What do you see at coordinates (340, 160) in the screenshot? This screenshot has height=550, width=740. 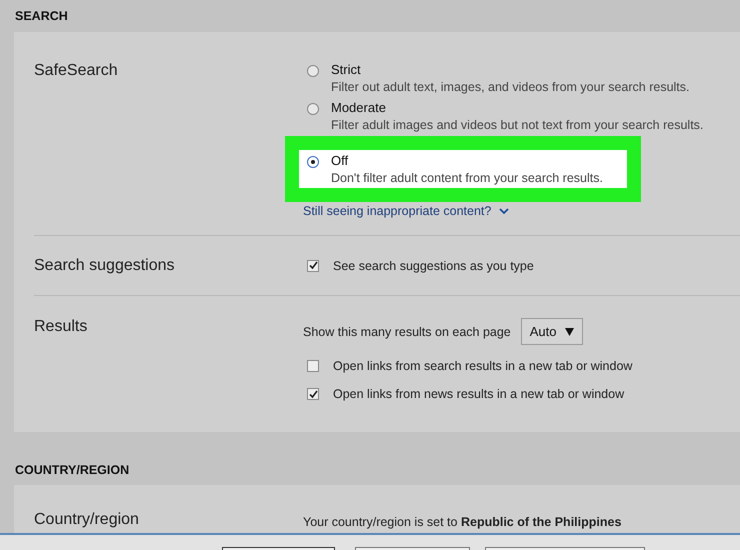 I see `option-label: Off` at bounding box center [340, 160].